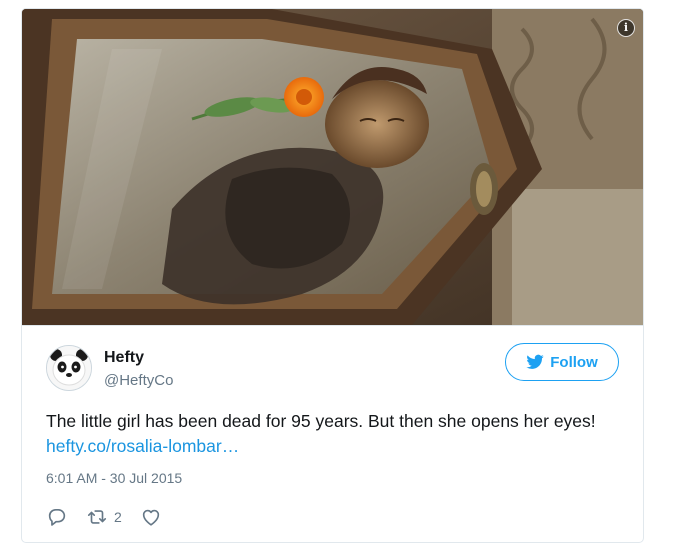  I want to click on twitter-bird-icon, so click(535, 361).